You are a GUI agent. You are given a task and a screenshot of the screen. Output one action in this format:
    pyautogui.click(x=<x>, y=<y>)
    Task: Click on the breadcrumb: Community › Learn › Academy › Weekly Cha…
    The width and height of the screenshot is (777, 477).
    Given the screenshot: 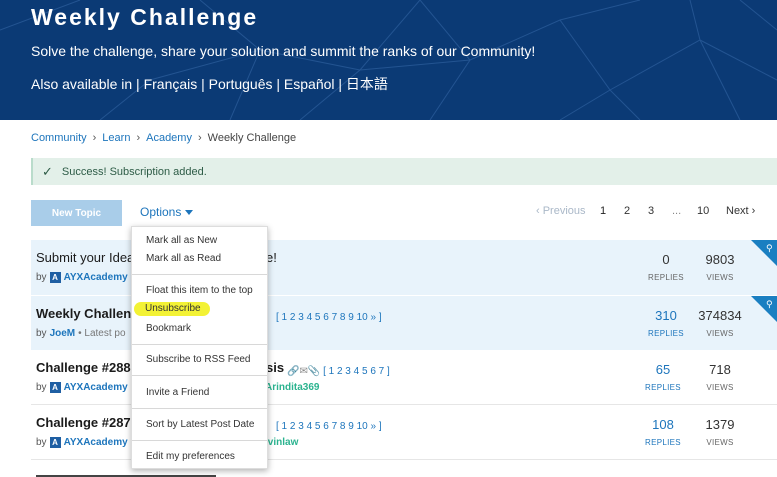 What is the action you would take?
    pyautogui.click(x=163, y=138)
    